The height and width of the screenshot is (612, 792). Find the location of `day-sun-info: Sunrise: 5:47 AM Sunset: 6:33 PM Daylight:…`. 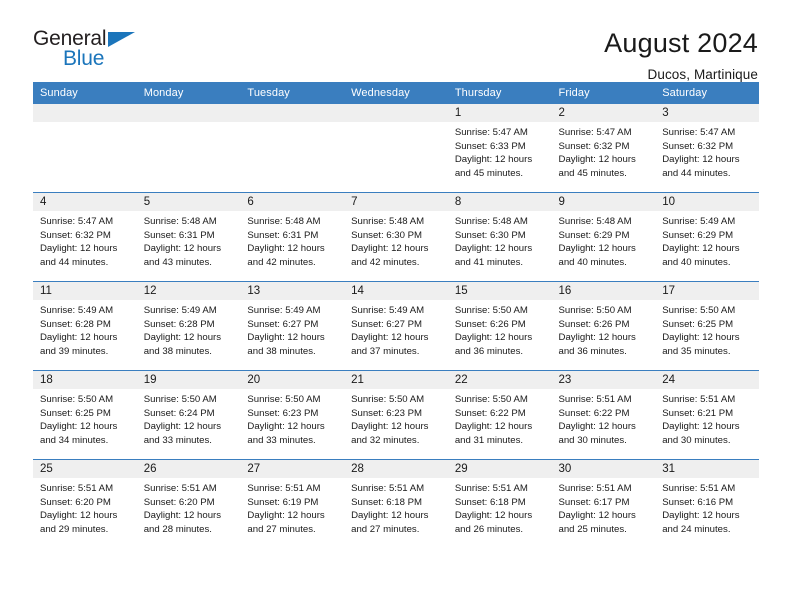

day-sun-info: Sunrise: 5:47 AM Sunset: 6:33 PM Daylight:… is located at coordinates (500, 151).